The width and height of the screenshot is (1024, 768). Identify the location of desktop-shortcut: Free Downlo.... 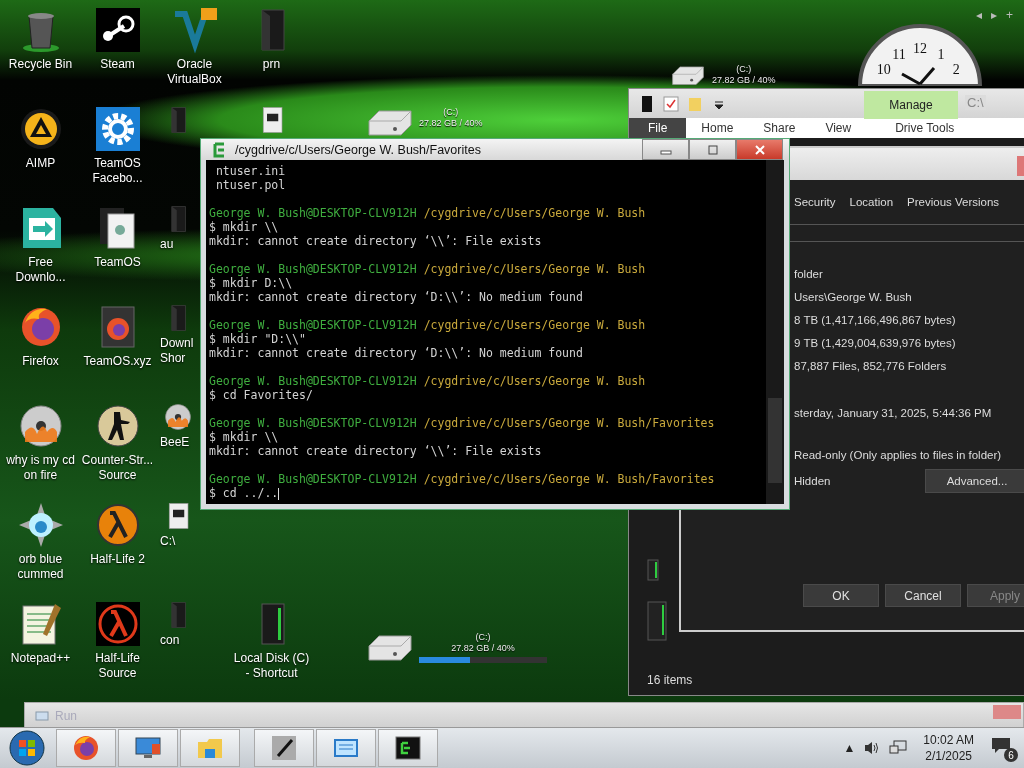
(40, 253).